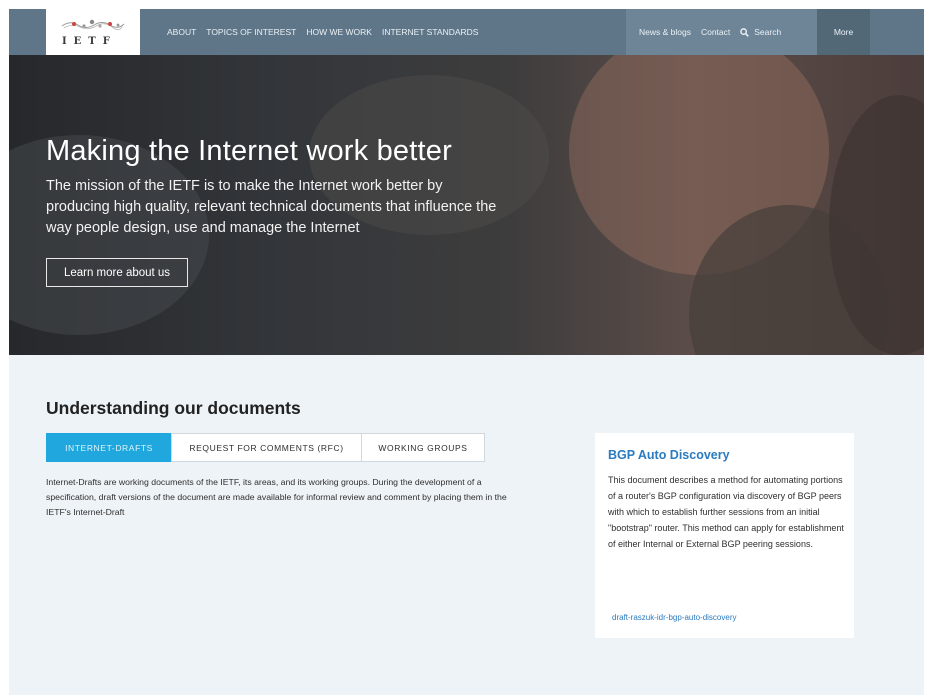 This screenshot has width=929, height=698. Describe the element at coordinates (339, 32) in the screenshot. I see `nav-how-we-work: HOW WE WORK` at that location.